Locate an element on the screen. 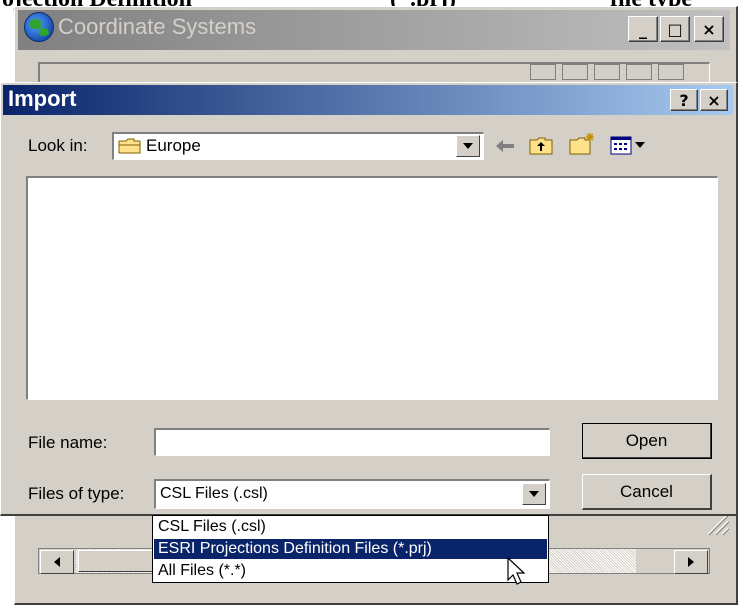 Image resolution: width=738 pixels, height=605 pixels. minimize-icon: _ is located at coordinates (643, 29).